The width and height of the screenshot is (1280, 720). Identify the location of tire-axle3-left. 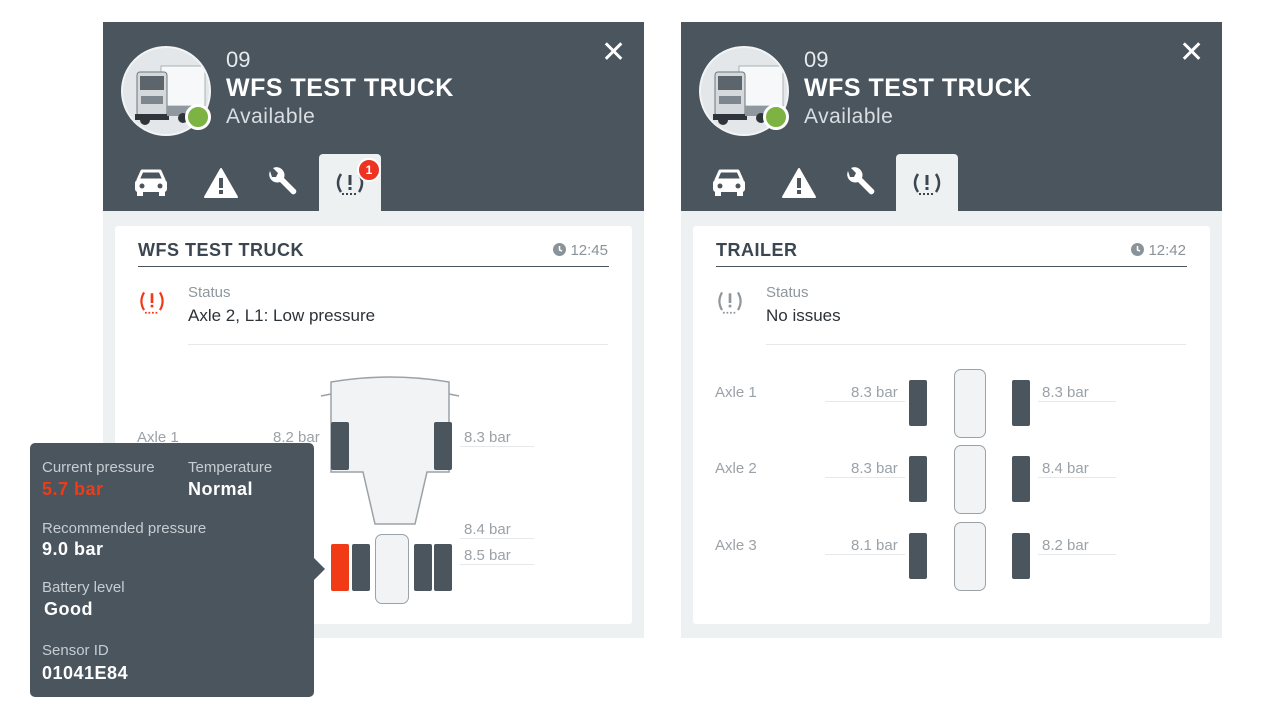
(918, 556).